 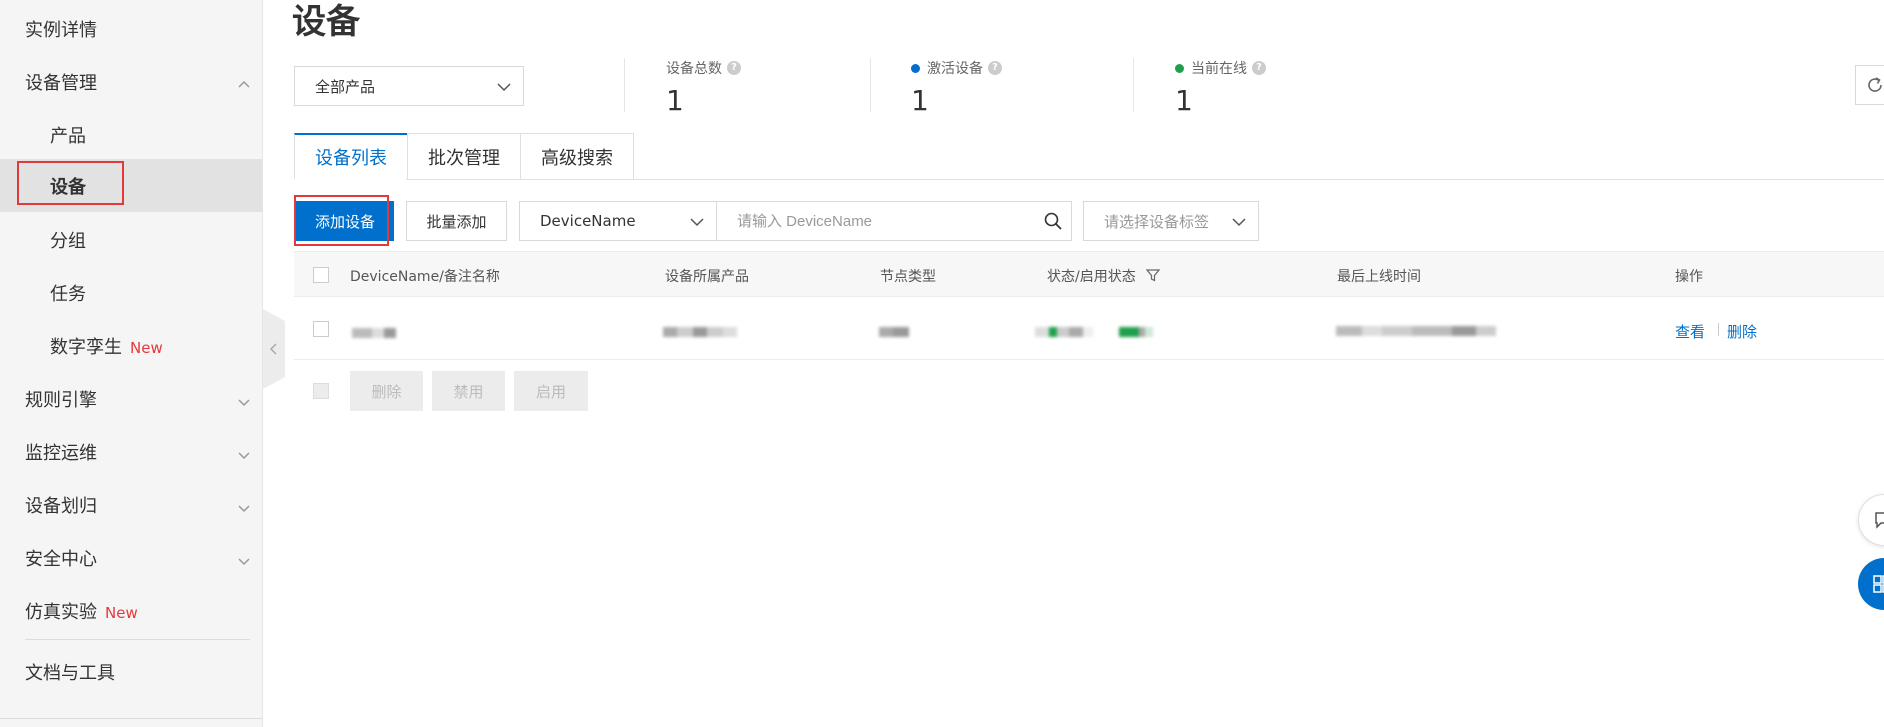 What do you see at coordinates (1690, 331) in the screenshot?
I see `view-device-link: 查看` at bounding box center [1690, 331].